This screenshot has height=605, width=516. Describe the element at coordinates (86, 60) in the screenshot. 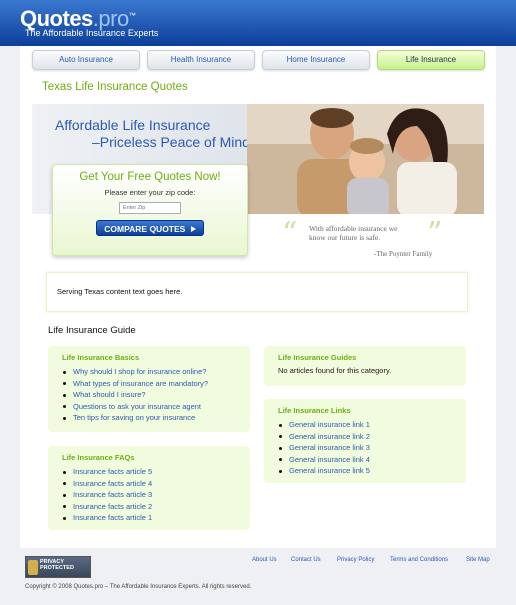

I see `tab-auto-insurance: Auto Insurance` at that location.